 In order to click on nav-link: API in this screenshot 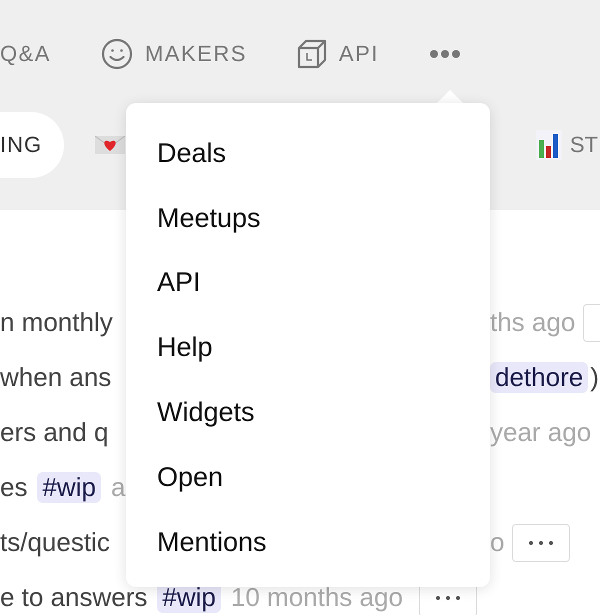, I will do `click(337, 54)`.